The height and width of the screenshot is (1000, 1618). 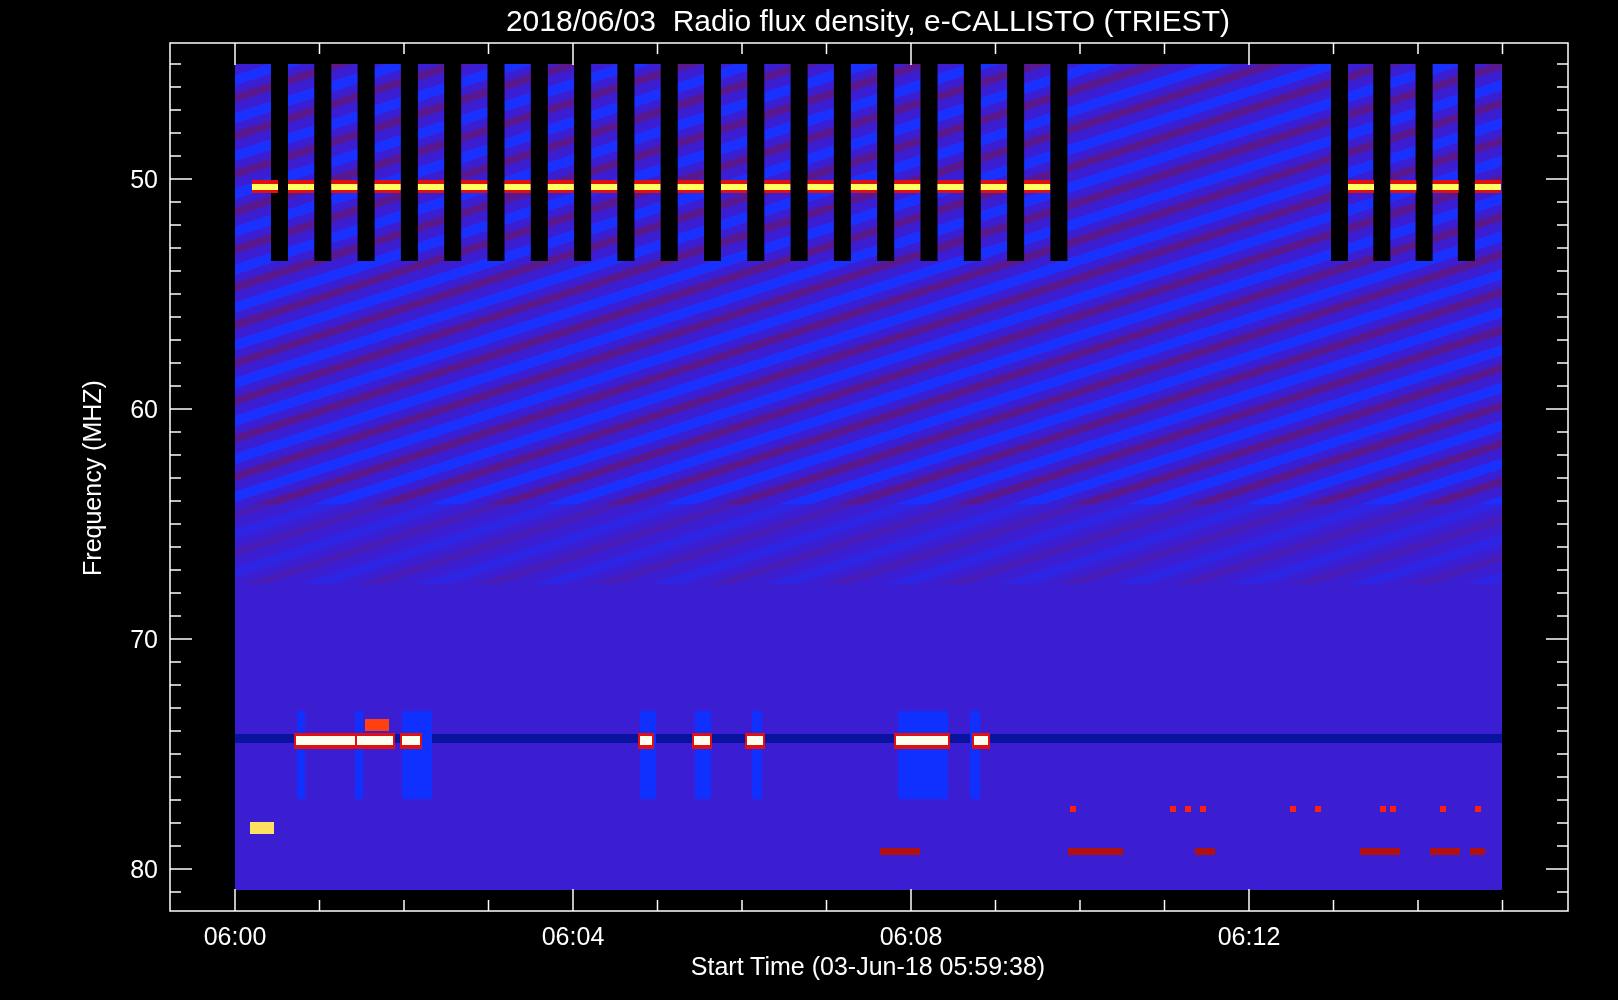 I want to click on y-tick-label: 80, so click(x=144, y=869).